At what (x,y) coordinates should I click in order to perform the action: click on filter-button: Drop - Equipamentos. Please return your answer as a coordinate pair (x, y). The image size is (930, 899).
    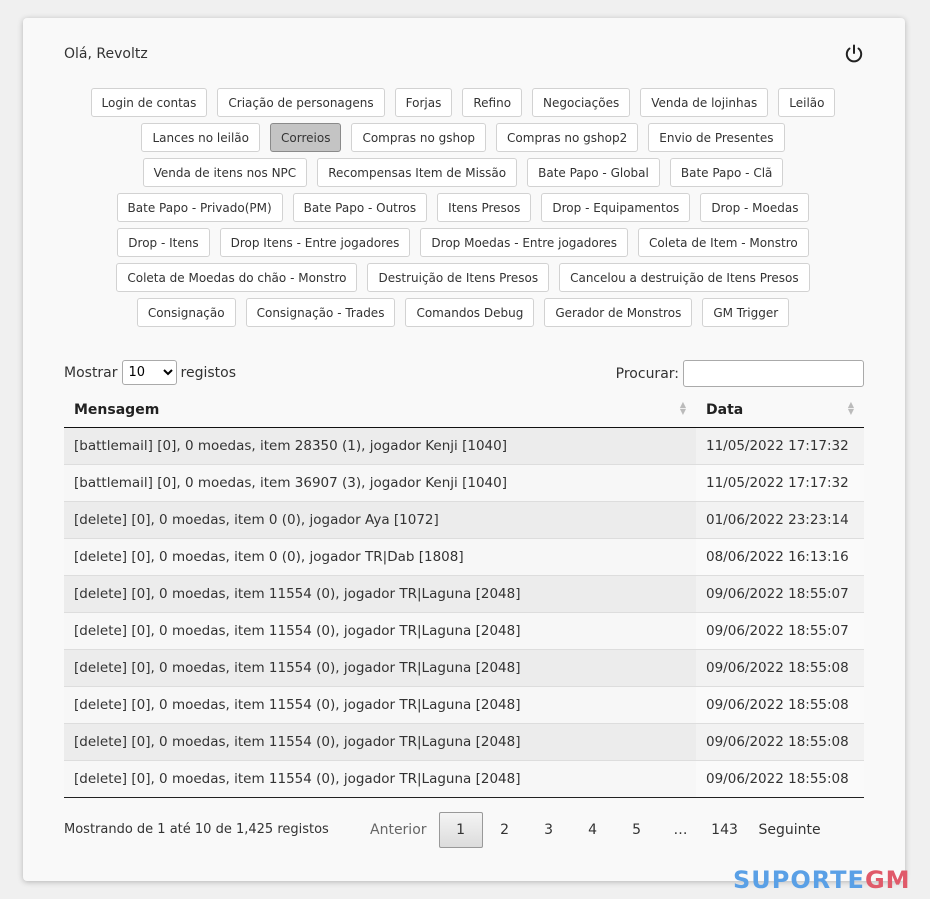
    Looking at the image, I should click on (616, 207).